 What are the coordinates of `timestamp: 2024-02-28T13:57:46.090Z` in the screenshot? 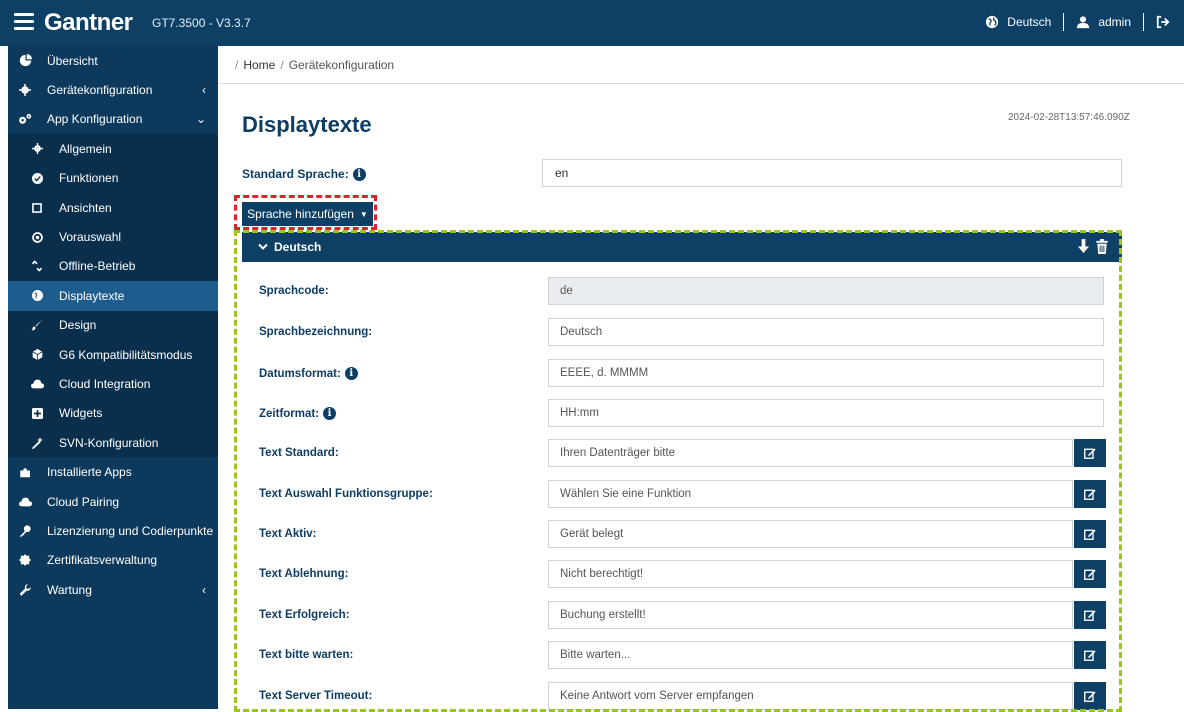 It's located at (1069, 117).